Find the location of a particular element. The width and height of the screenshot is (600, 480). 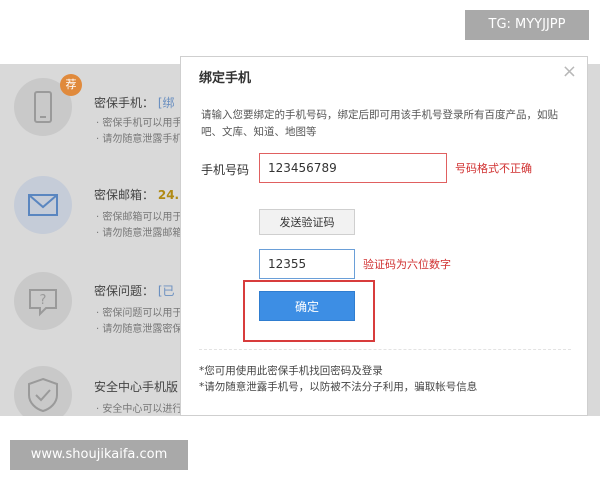

send-code-button: 发送验证码 is located at coordinates (307, 222).